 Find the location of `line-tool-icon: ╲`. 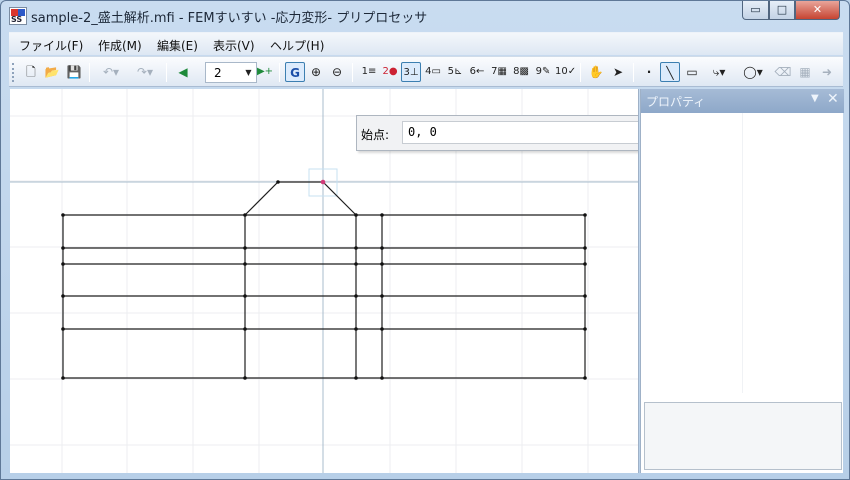

line-tool-icon: ╲ is located at coordinates (670, 72).